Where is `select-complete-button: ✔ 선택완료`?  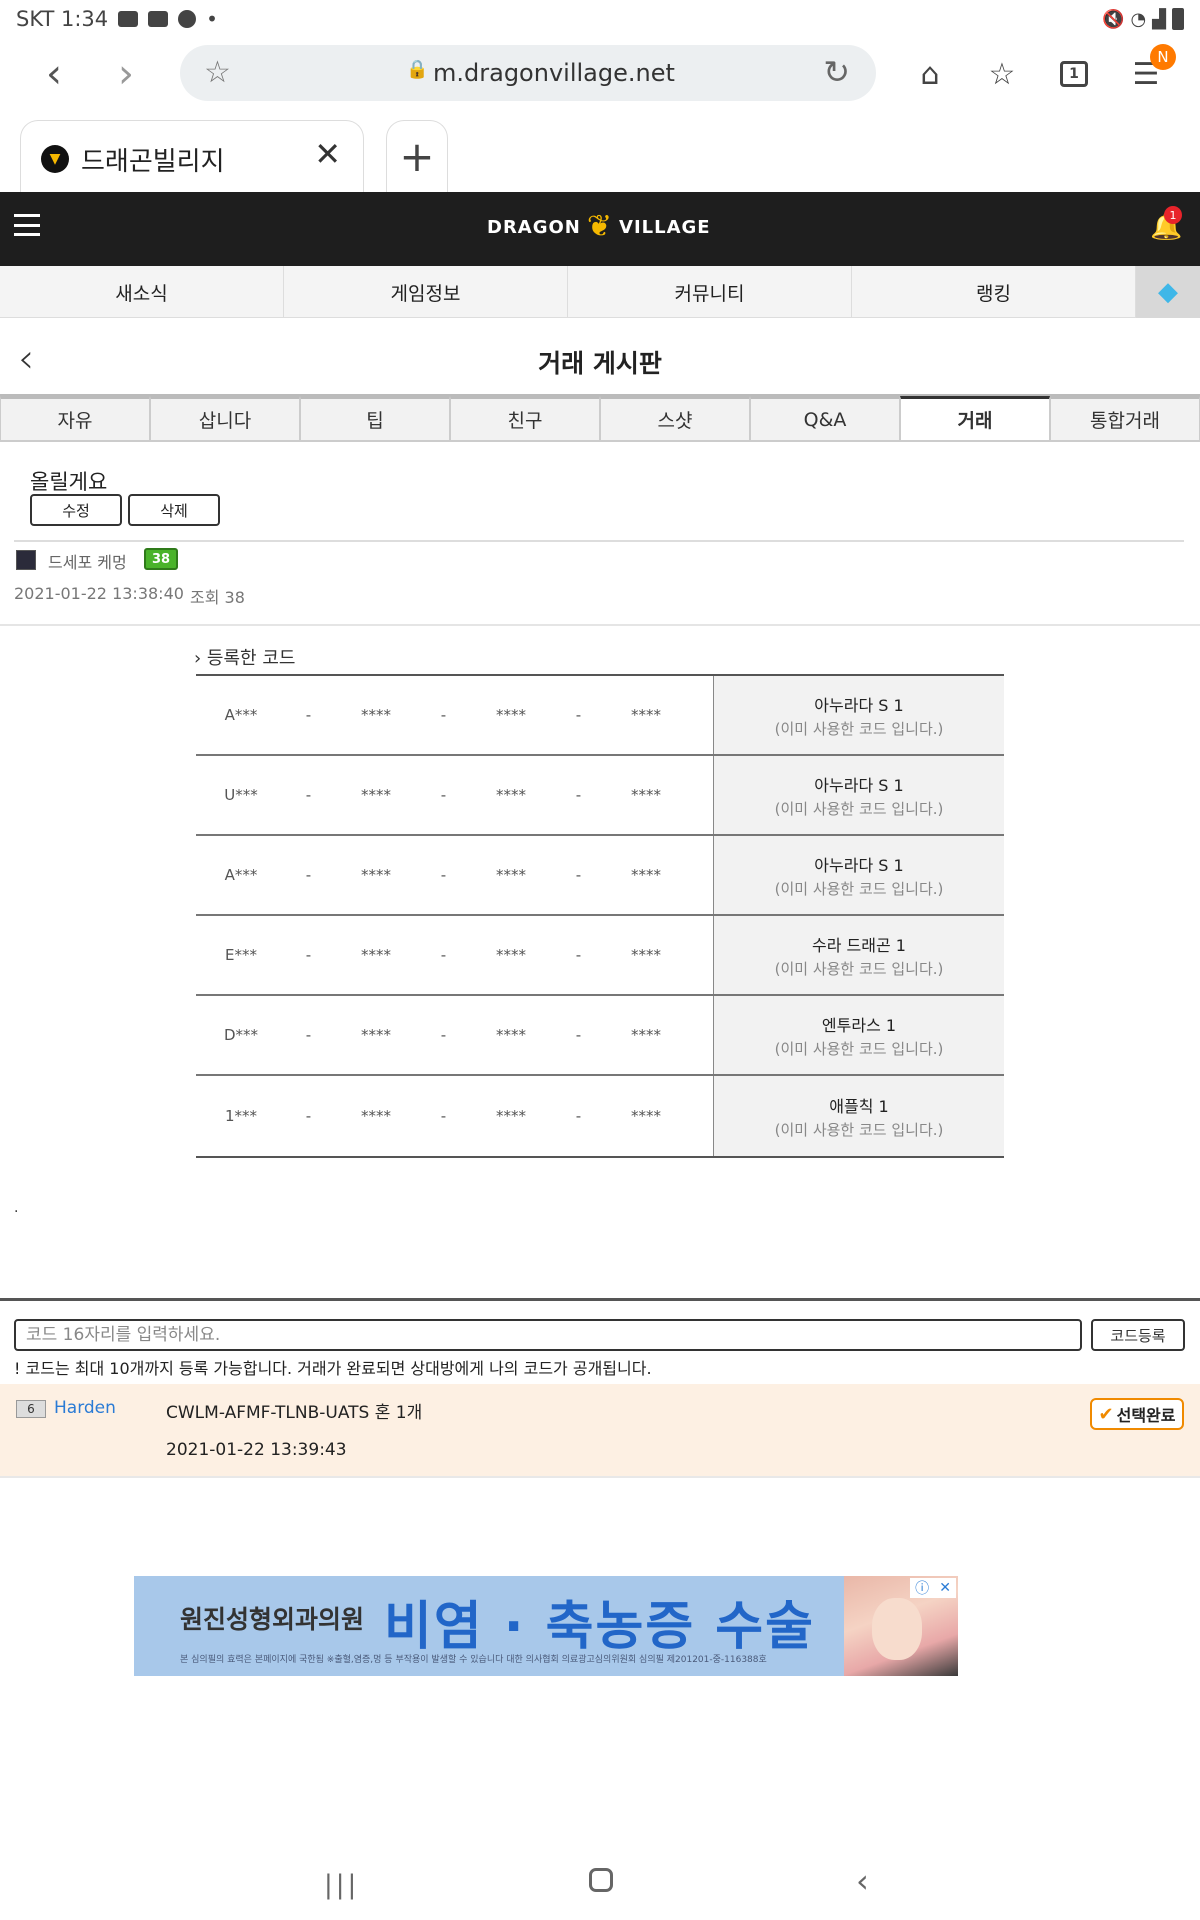
select-complete-button: ✔ 선택완료 is located at coordinates (1137, 1414).